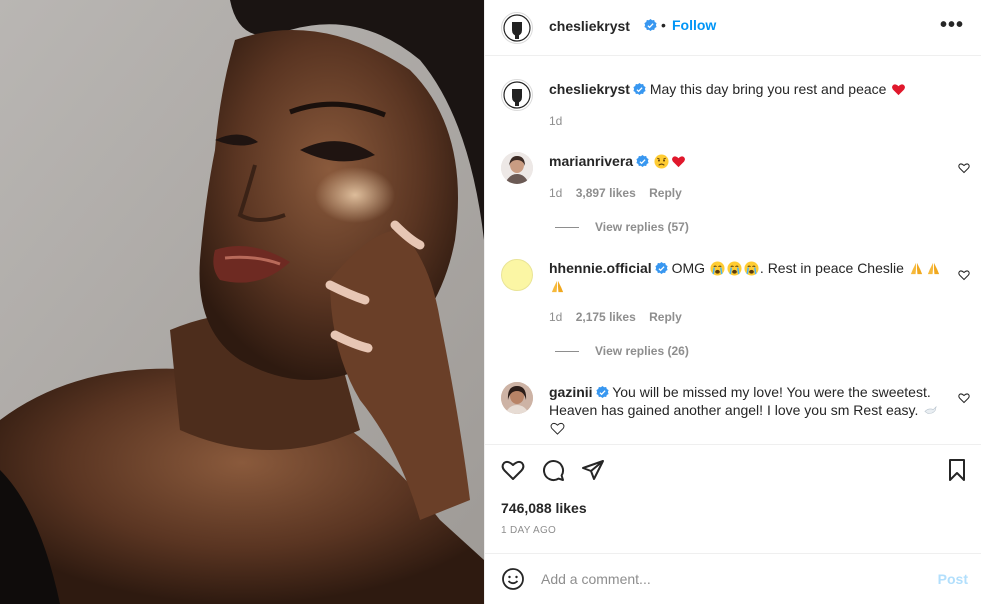 Image resolution: width=981 pixels, height=604 pixels. Describe the element at coordinates (553, 470) in the screenshot. I see `comment-icon` at that location.